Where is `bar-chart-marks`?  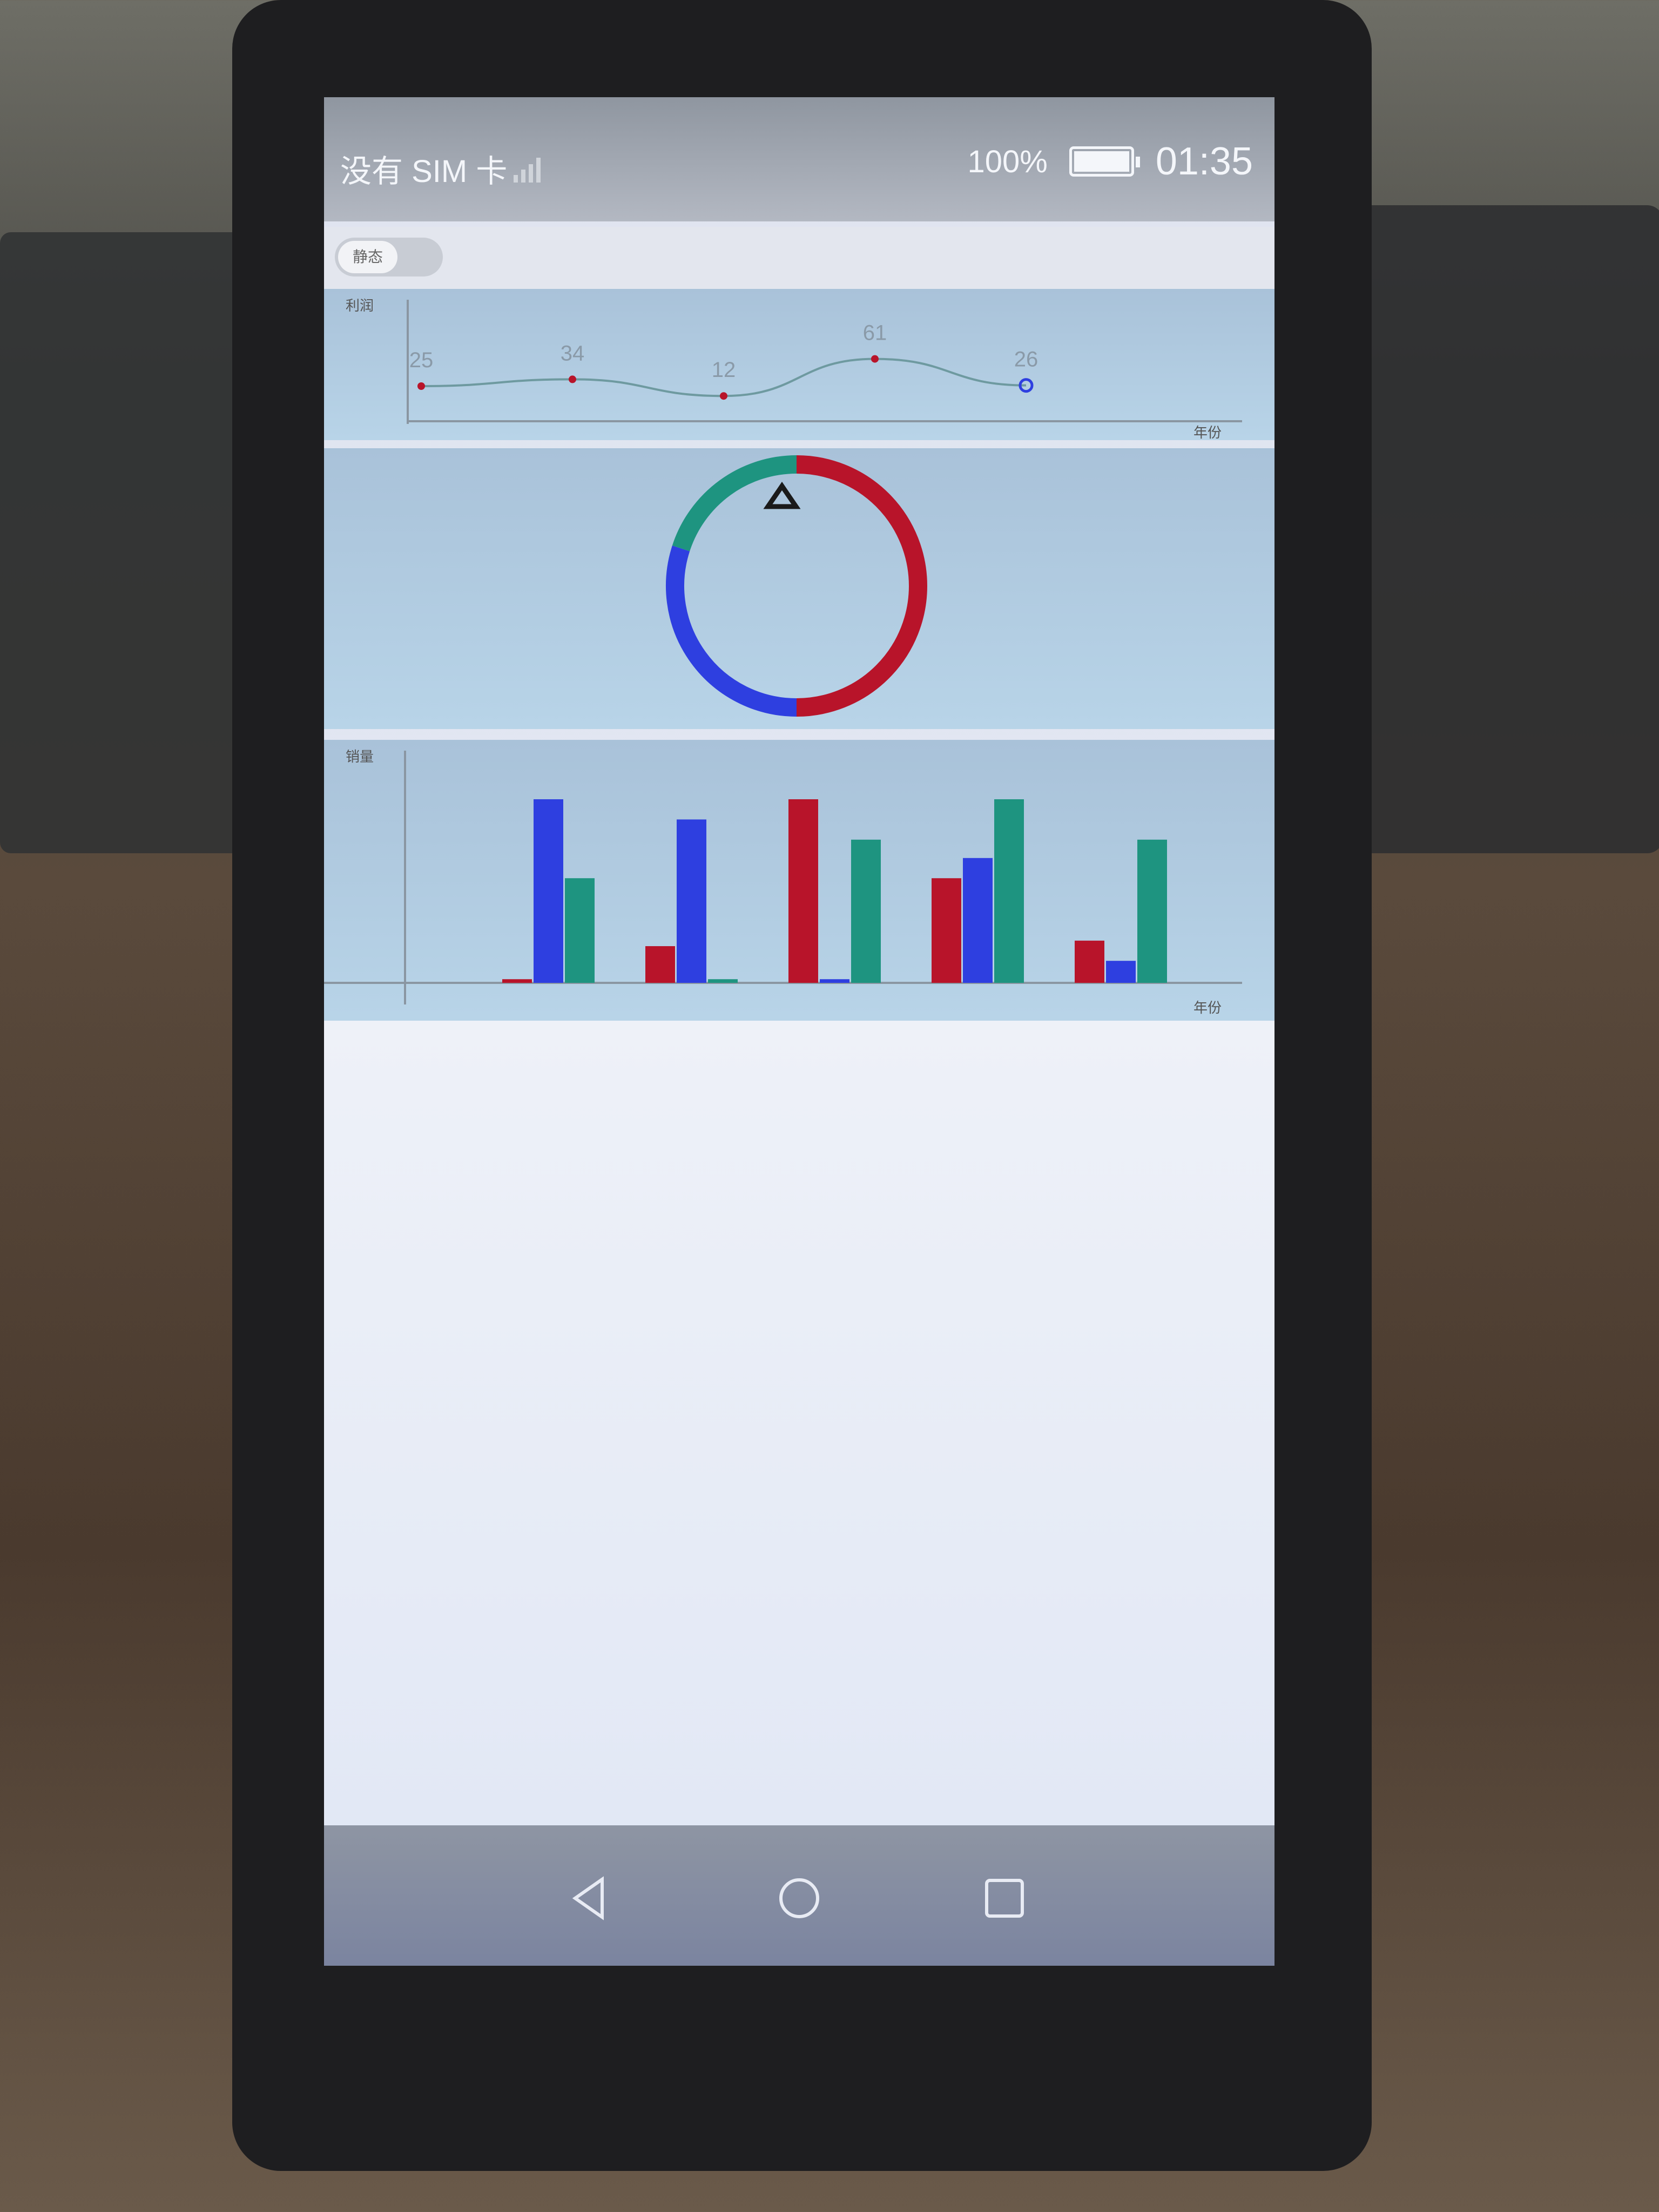 bar-chart-marks is located at coordinates (834, 891).